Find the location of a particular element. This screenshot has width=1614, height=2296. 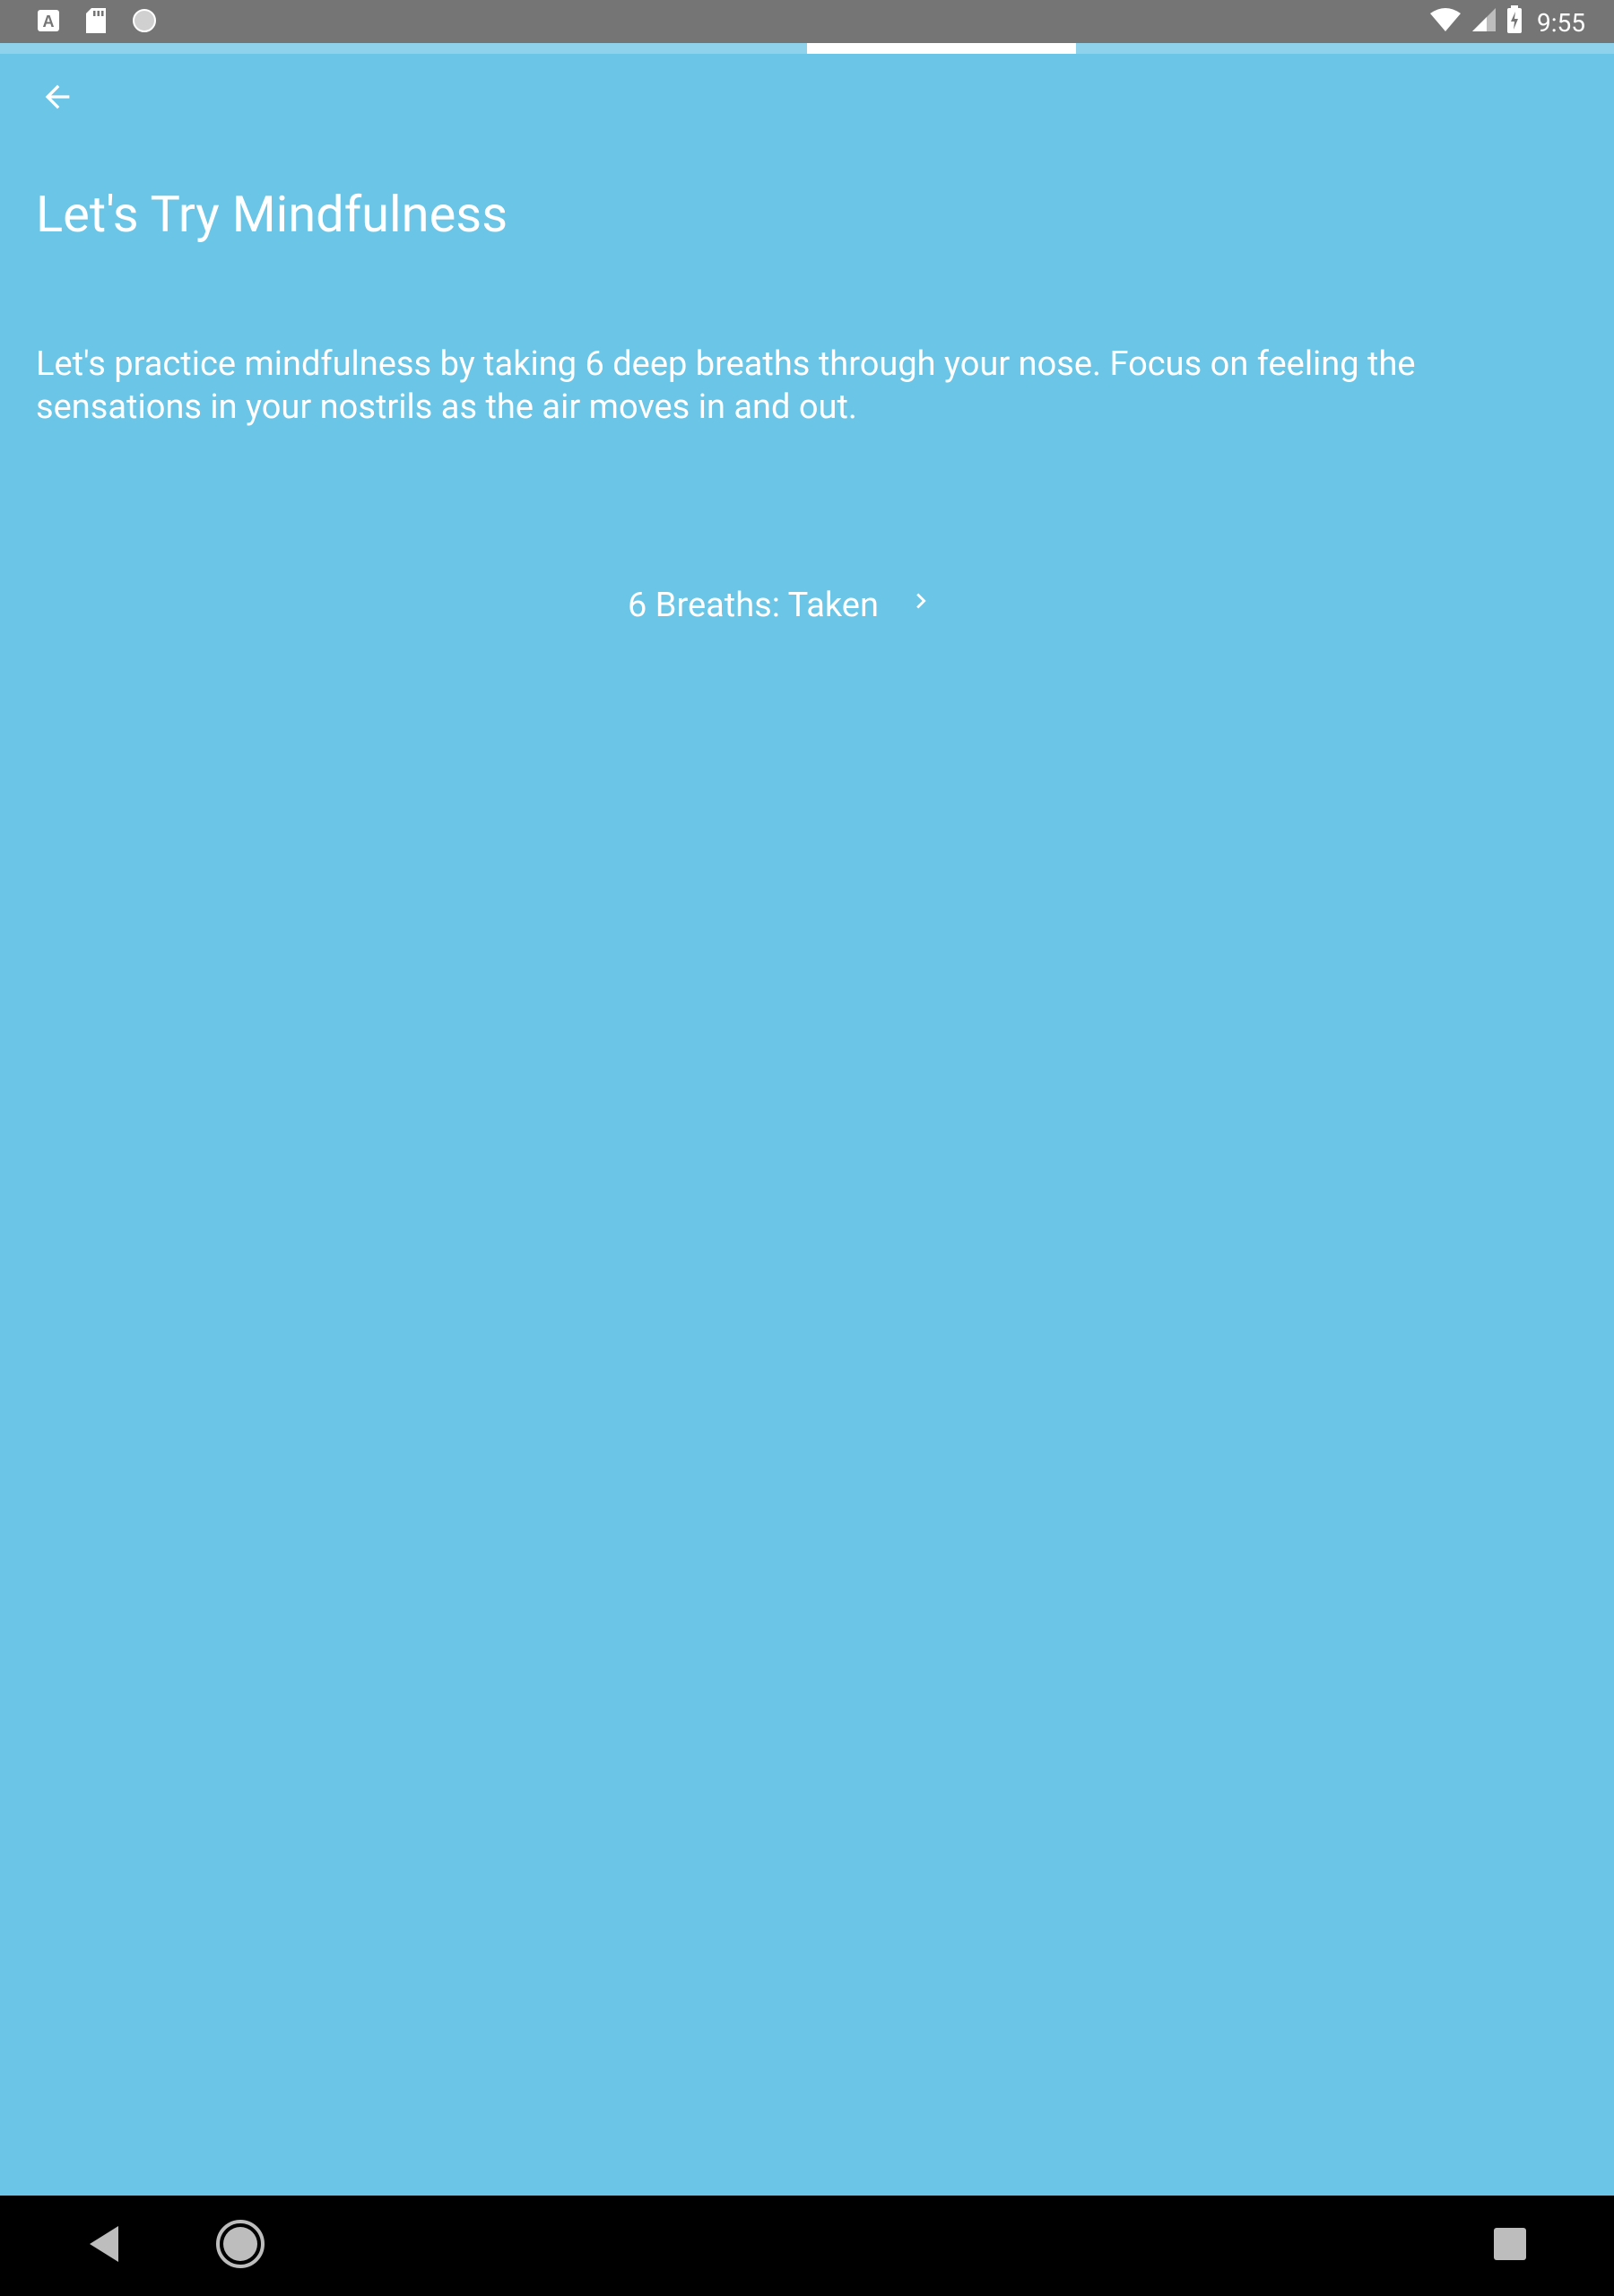

nav-back-icon is located at coordinates (104, 2245).